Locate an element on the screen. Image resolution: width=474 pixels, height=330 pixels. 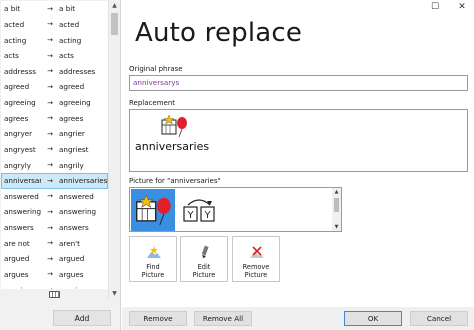
picture-scroll-thumb is located at coordinates (336, 205).